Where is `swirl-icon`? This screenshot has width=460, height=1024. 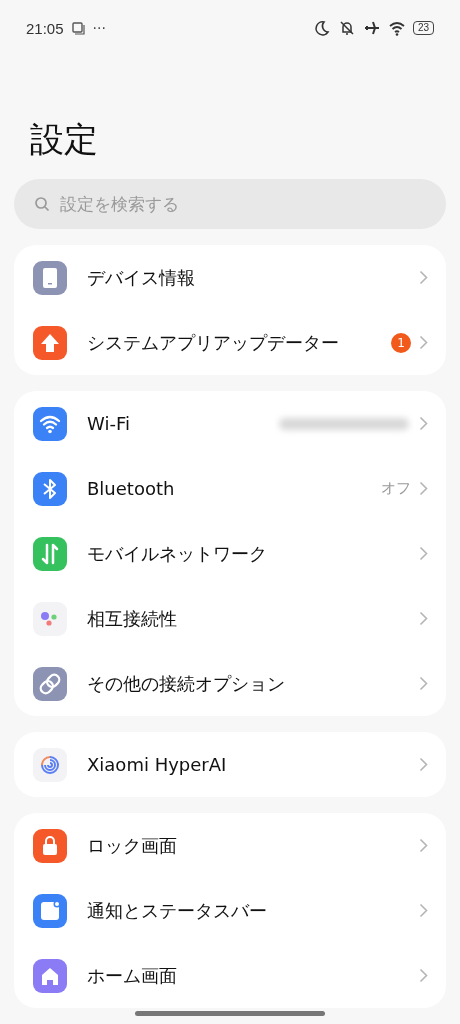
swirl-icon is located at coordinates (50, 764).